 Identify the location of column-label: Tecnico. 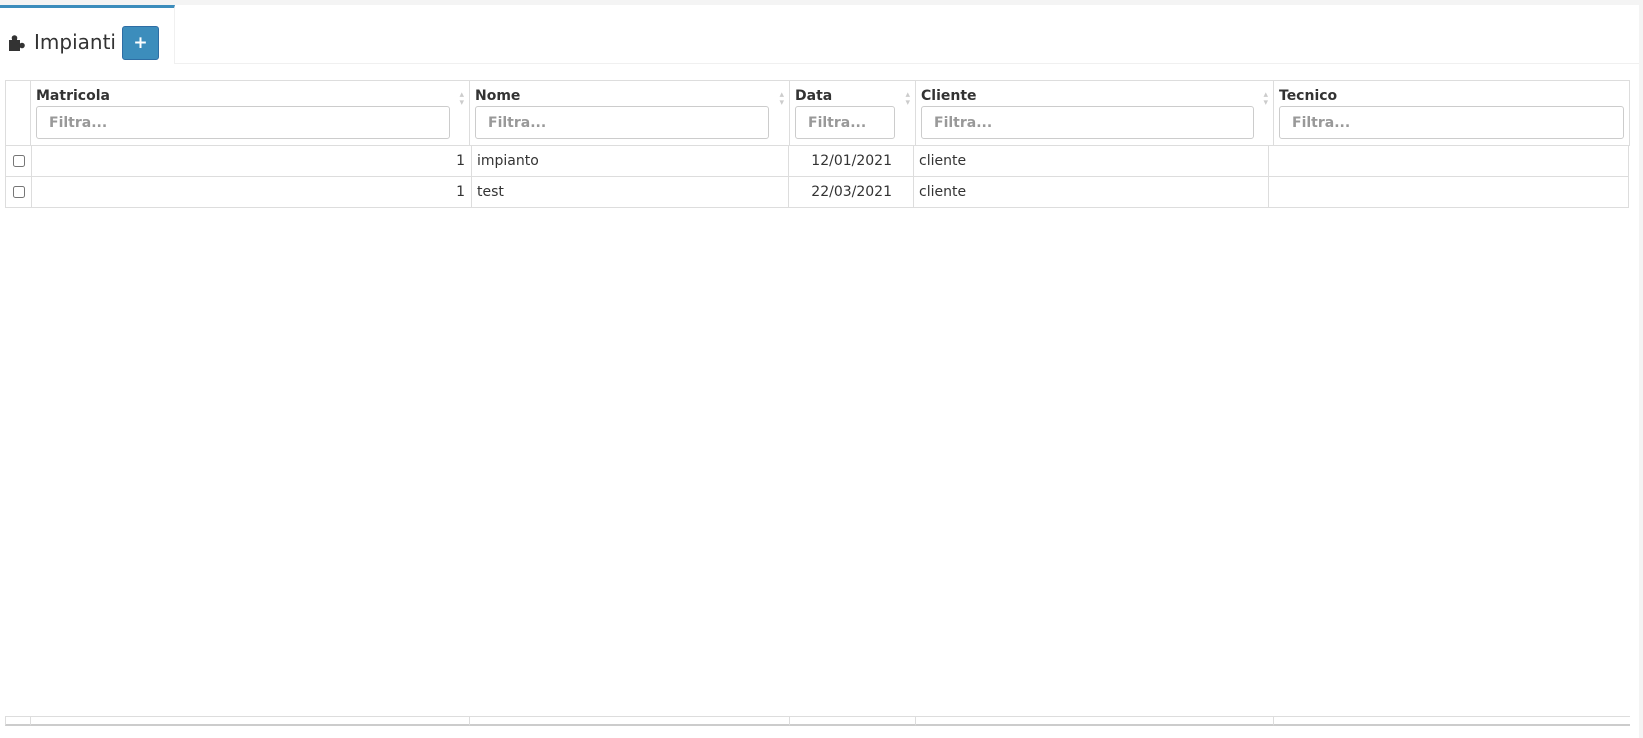
(1308, 96).